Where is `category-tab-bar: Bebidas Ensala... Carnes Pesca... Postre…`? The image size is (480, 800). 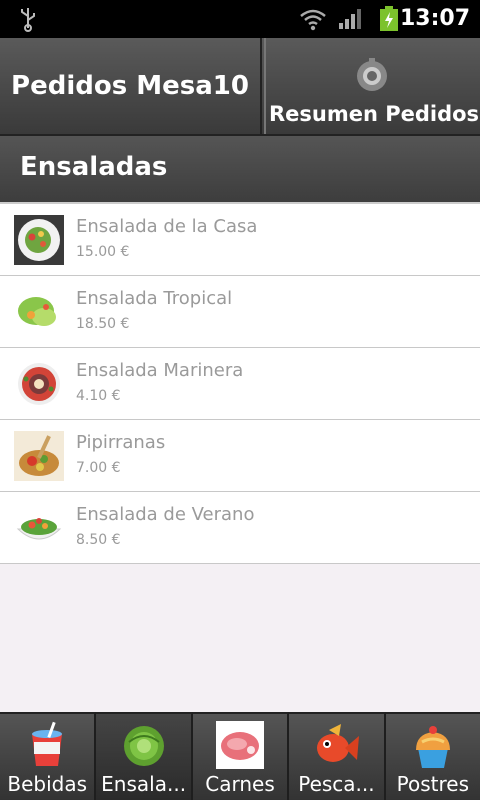 category-tab-bar: Bebidas Ensala... Carnes Pesca... Postre… is located at coordinates (240, 756).